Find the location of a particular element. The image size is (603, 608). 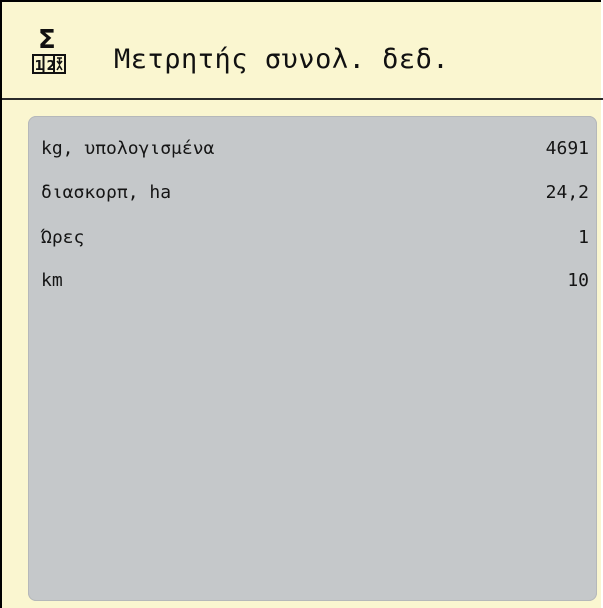

row-label: διασκορπ, ha is located at coordinates (106, 192).